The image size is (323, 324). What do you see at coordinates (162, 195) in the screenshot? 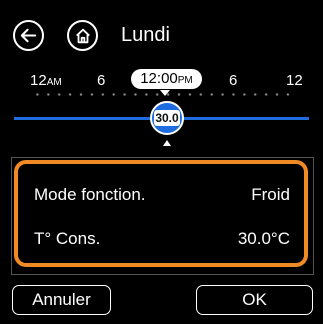
I see `row-mode-fonction: Mode fonction. Froid` at bounding box center [162, 195].